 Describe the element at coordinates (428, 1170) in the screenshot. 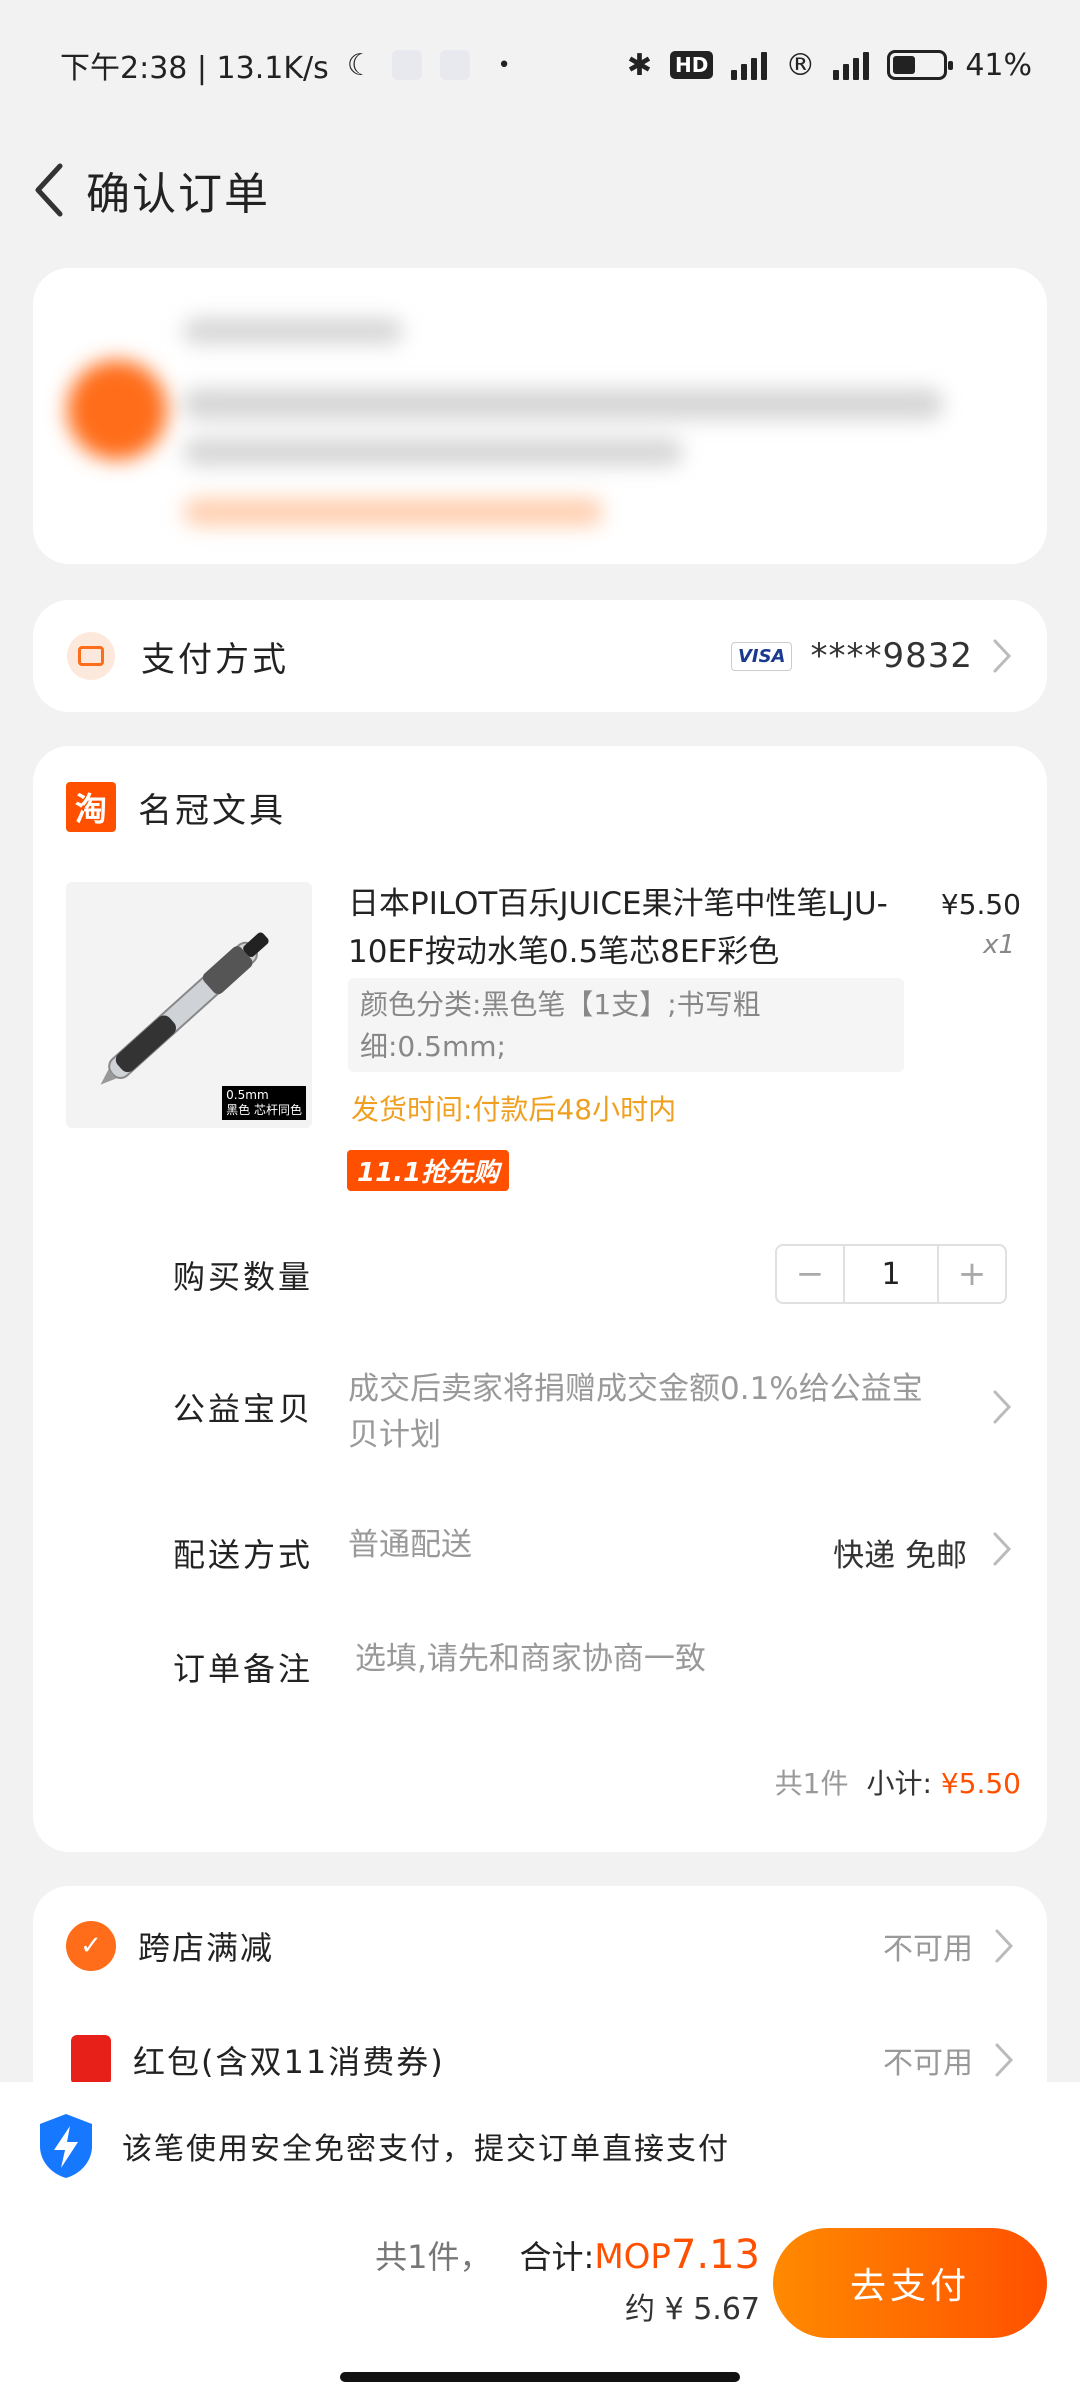

I see `promo-badge: 11.1抢先购` at that location.